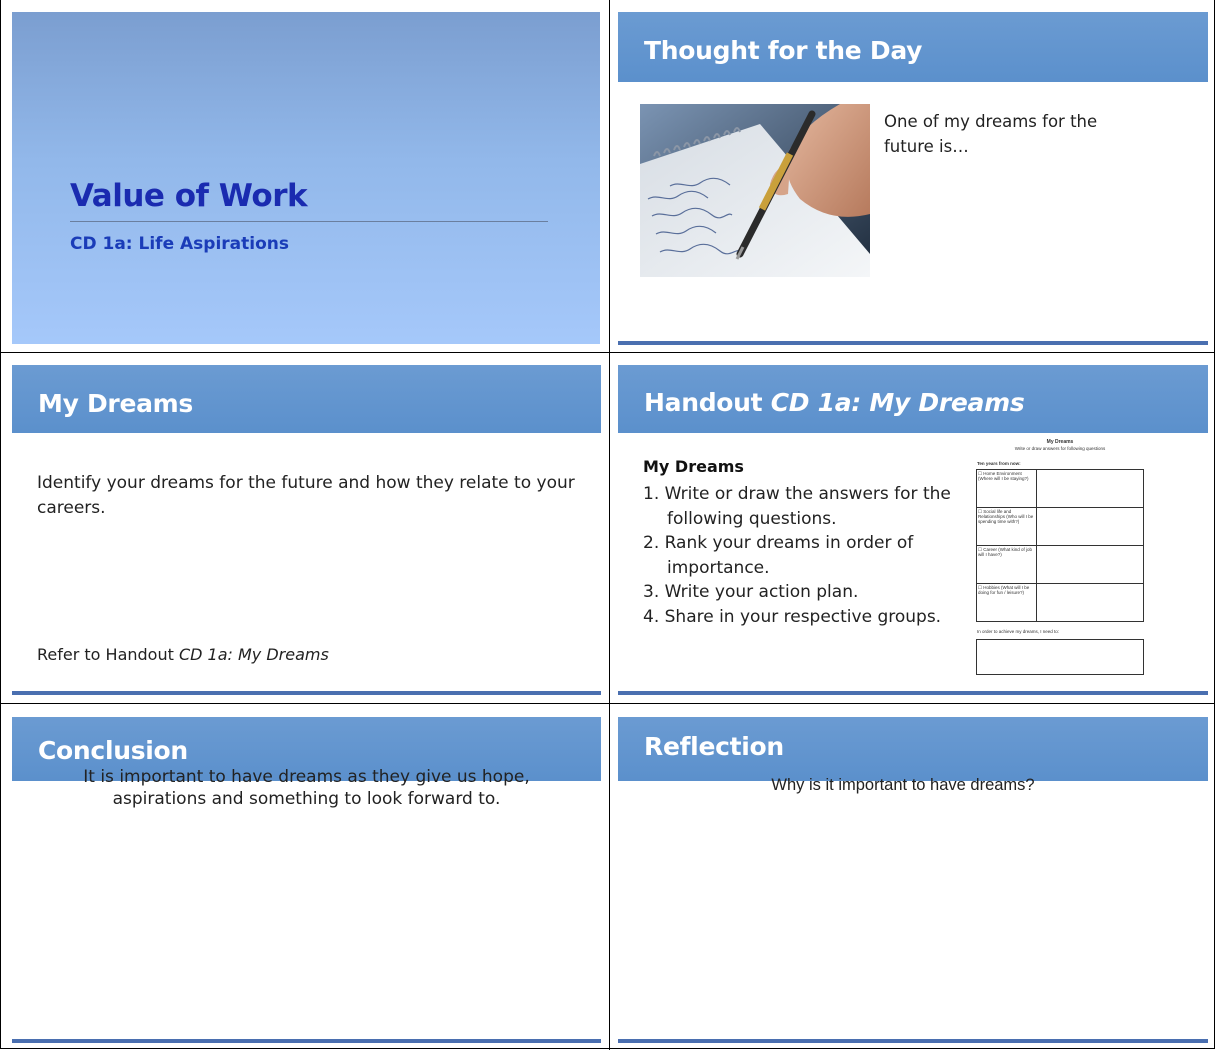  I want to click on slide-header-title: Conclusion, so click(113, 750).